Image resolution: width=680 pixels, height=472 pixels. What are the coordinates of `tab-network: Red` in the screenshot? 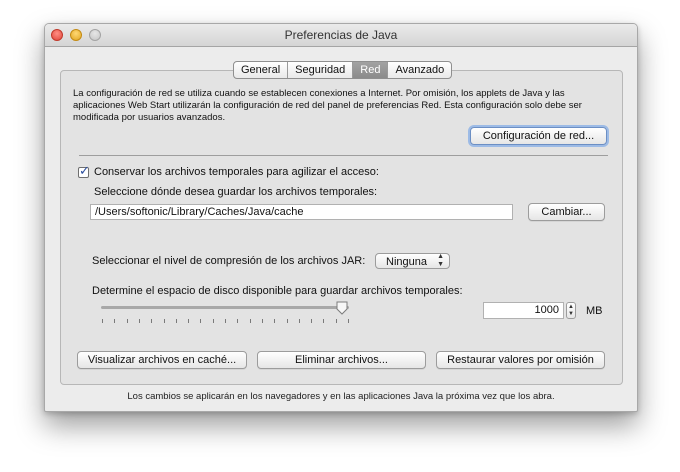 It's located at (371, 70).